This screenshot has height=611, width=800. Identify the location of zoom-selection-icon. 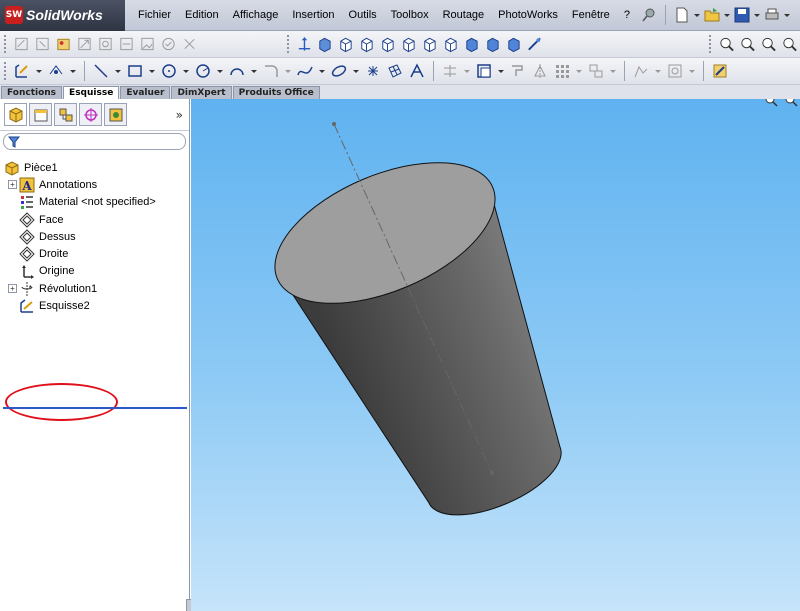
(789, 44).